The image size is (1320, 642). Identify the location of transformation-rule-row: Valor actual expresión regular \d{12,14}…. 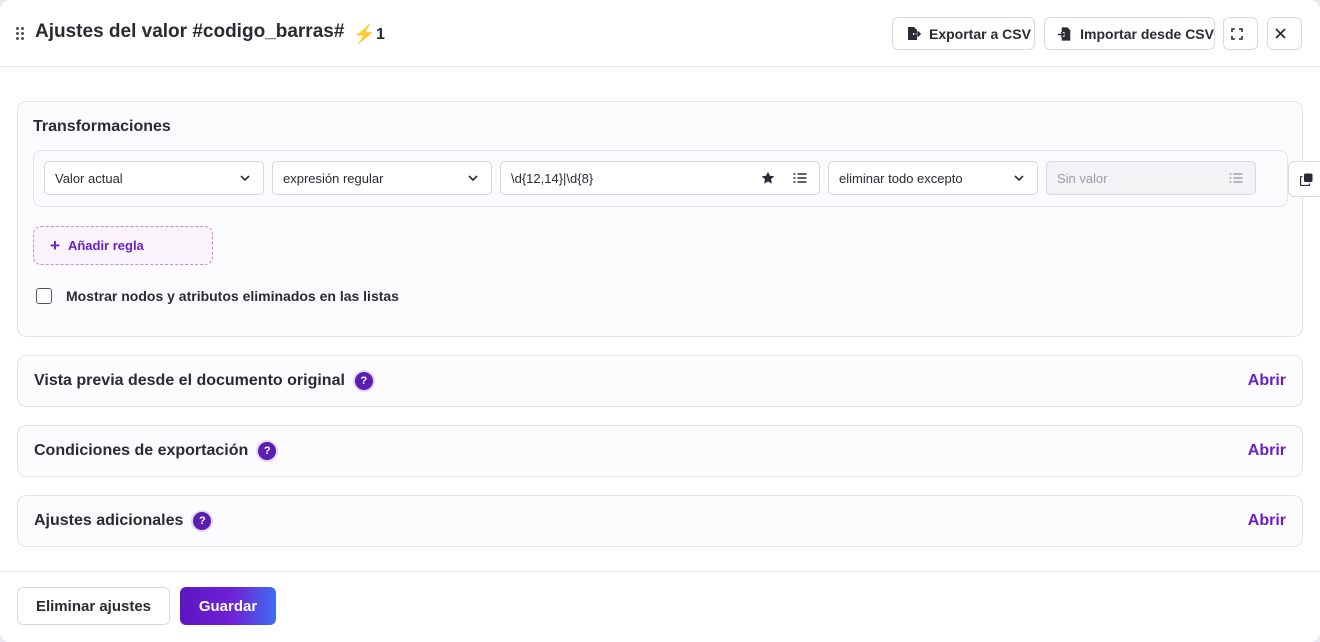
(660, 178).